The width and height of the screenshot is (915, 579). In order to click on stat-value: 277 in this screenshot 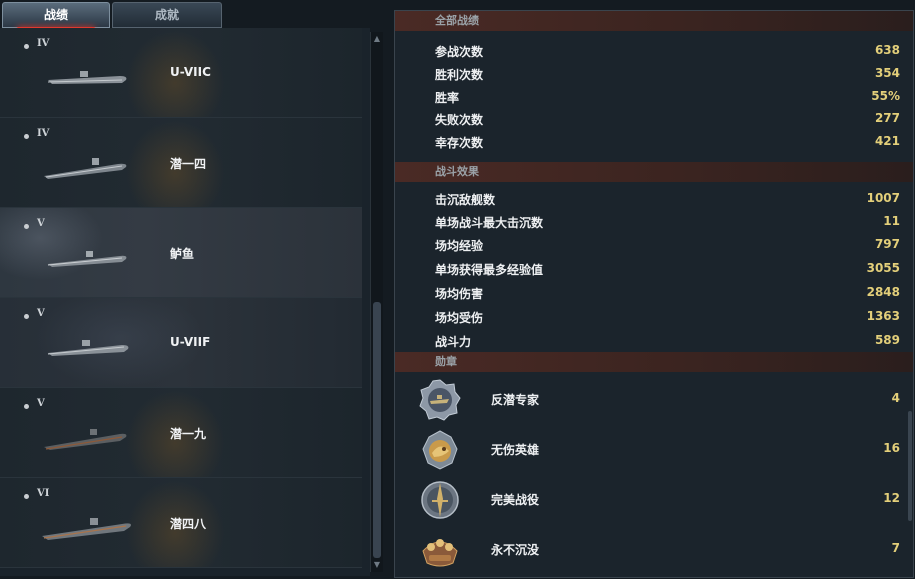, I will do `click(887, 118)`.